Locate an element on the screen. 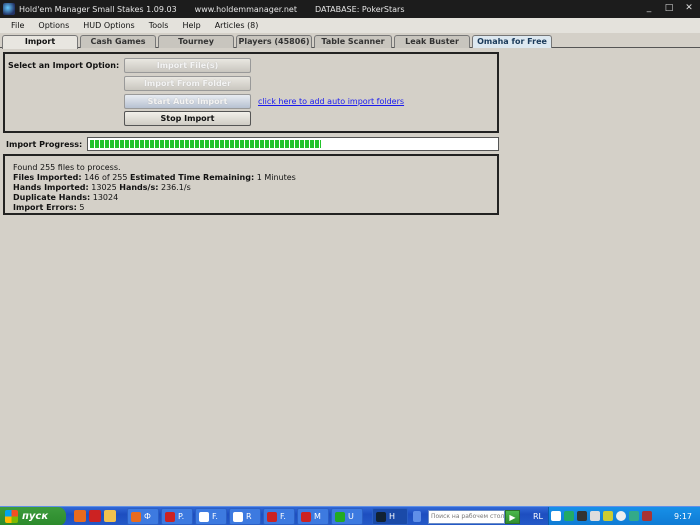  hands-per-second-value: 236.1/s is located at coordinates (175, 187).